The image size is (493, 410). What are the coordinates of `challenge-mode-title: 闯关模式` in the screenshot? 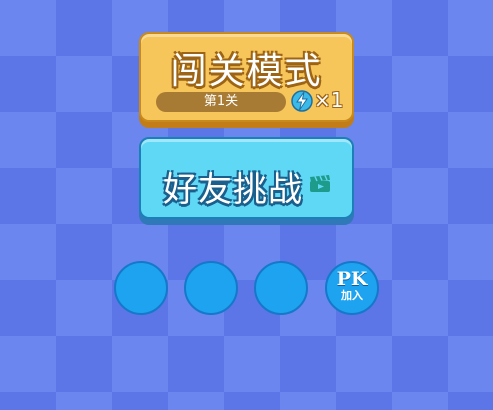 It's located at (246, 71).